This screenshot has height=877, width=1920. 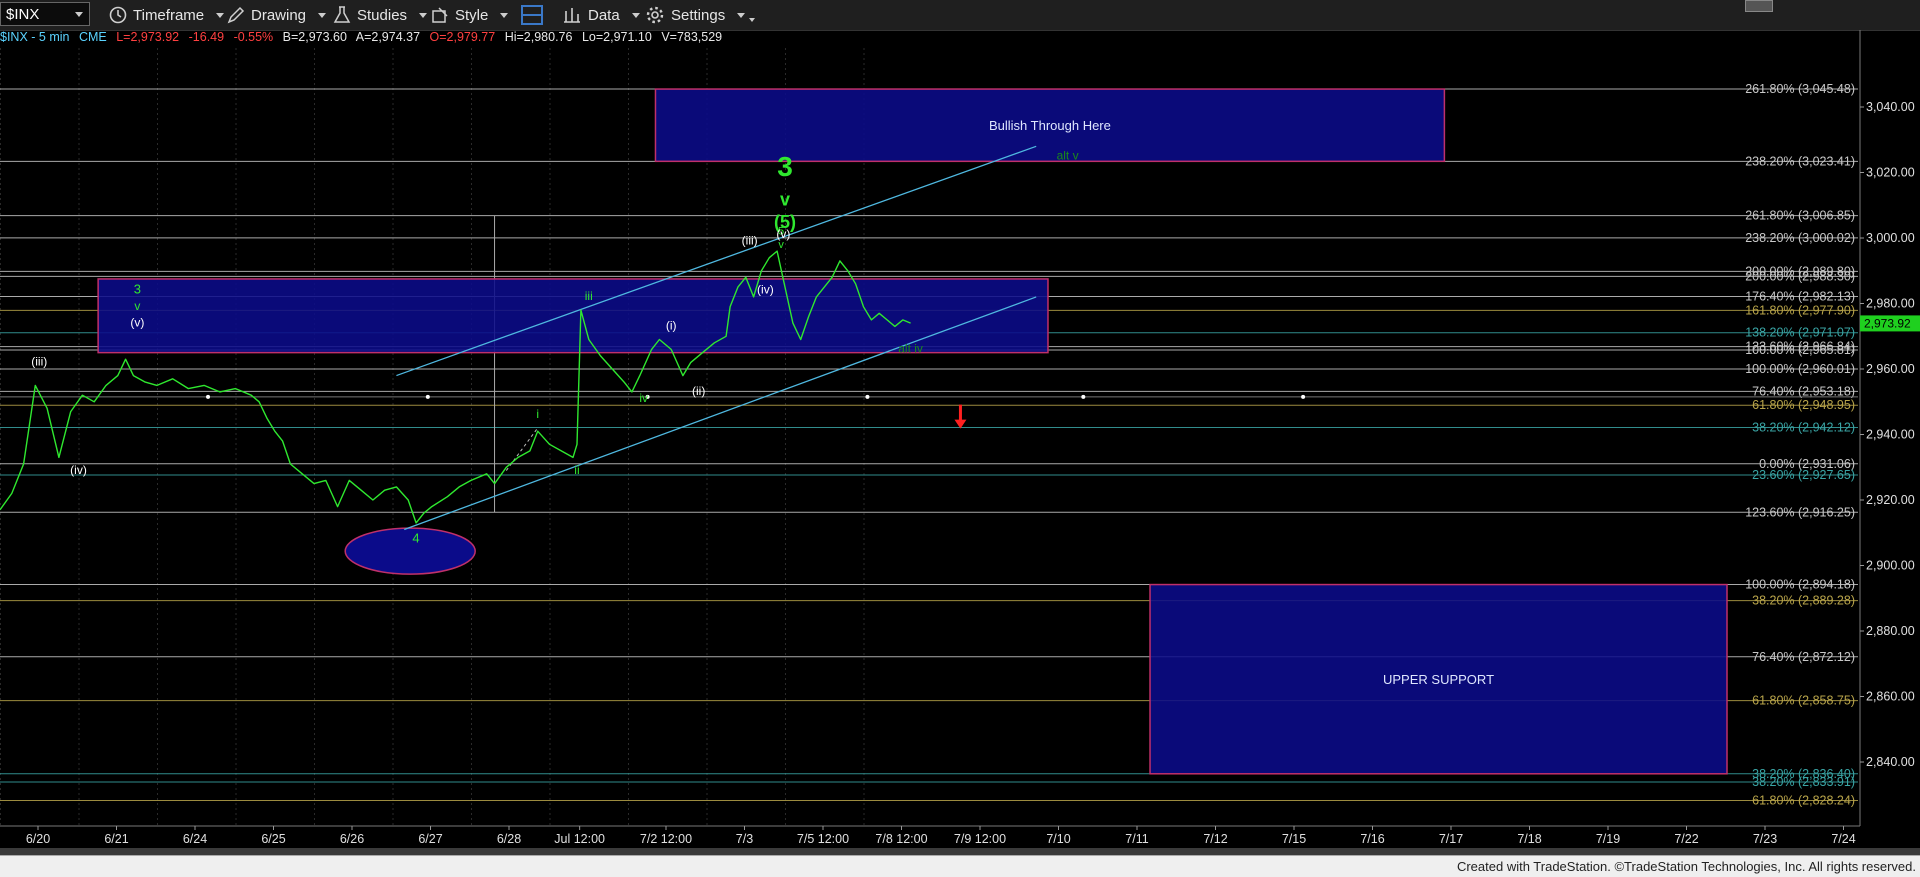 What do you see at coordinates (1058, 839) in the screenshot?
I see `x-tick-label: 7/10` at bounding box center [1058, 839].